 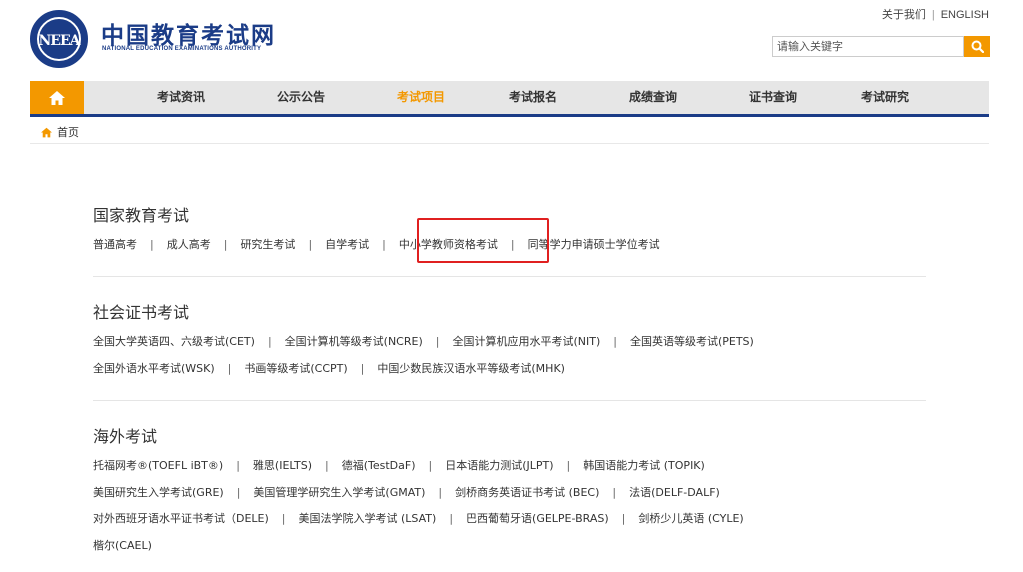 I want to click on exam-link: 巴西葡萄牙语(GELPE-BRAS), so click(x=537, y=518).